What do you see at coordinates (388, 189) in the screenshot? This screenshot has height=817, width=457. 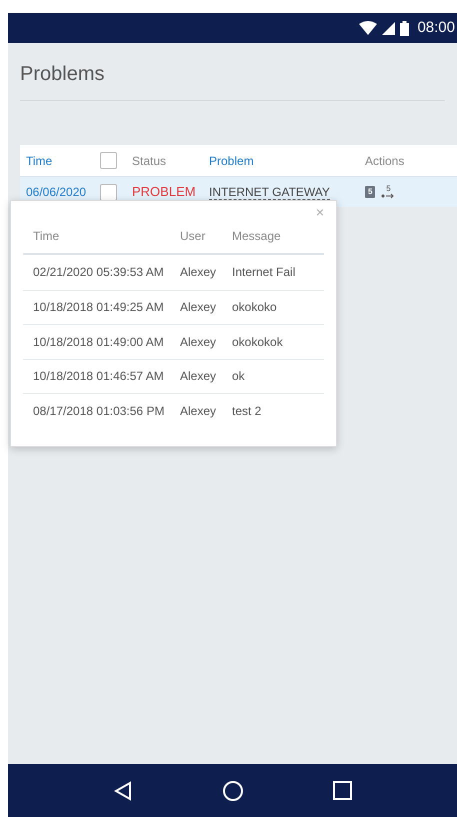 I see `action-count: 5` at bounding box center [388, 189].